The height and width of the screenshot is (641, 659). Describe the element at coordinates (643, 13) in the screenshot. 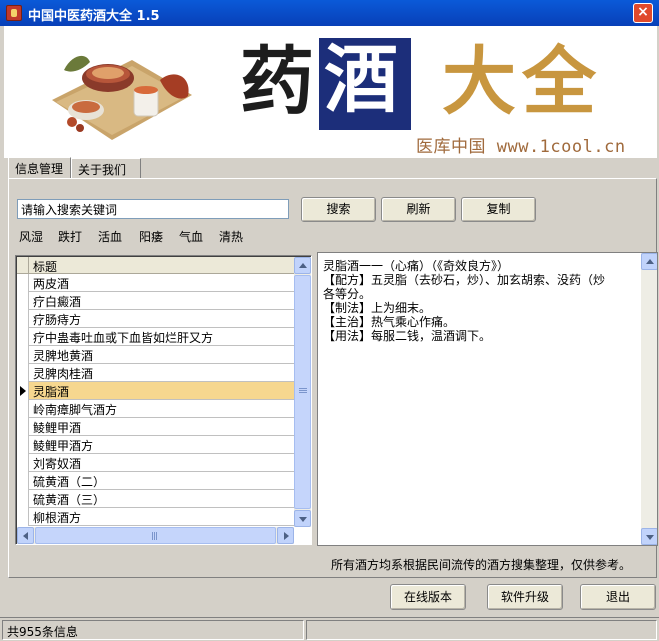

I see `close-button: ×` at that location.